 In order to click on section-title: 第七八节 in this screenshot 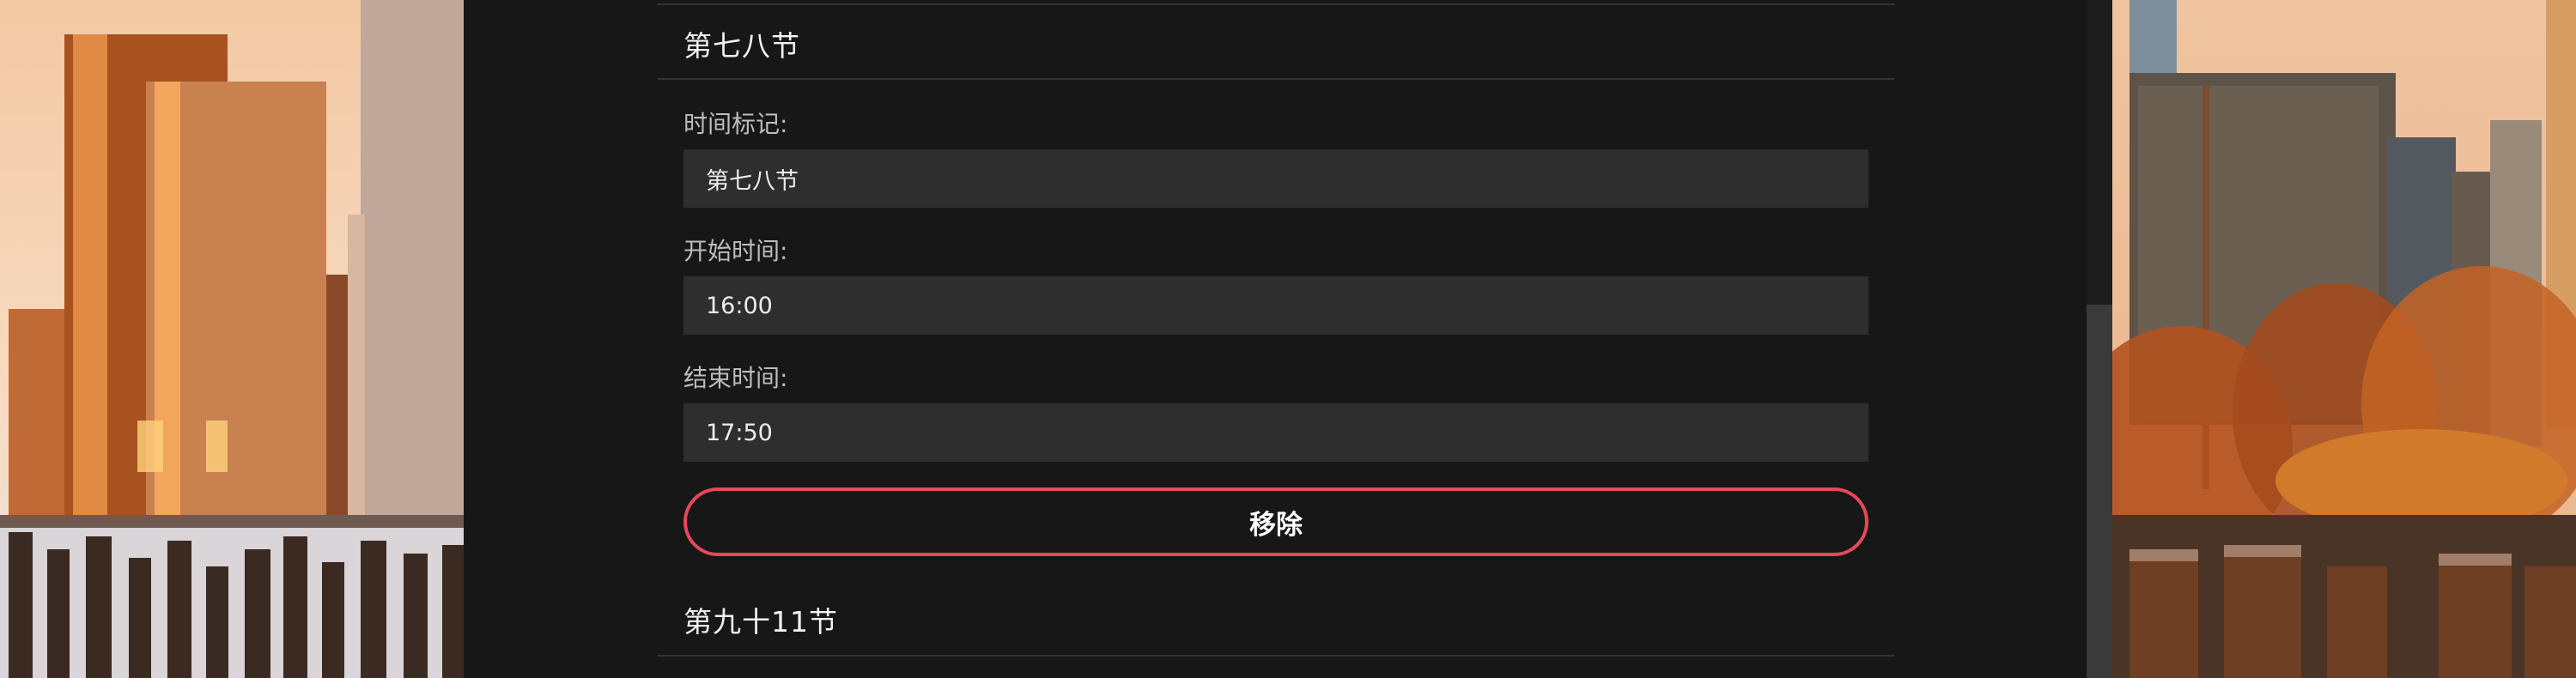, I will do `click(742, 46)`.